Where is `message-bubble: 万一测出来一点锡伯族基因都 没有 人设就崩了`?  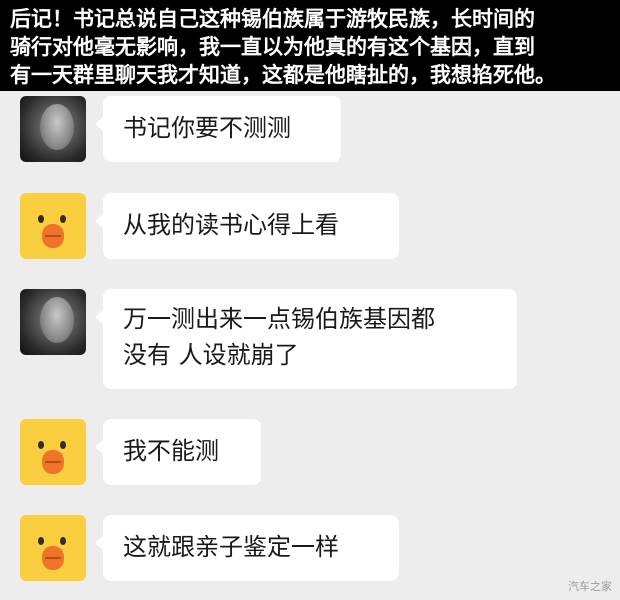
message-bubble: 万一测出来一点锡伯族基因都 没有 人设就崩了 is located at coordinates (306, 339).